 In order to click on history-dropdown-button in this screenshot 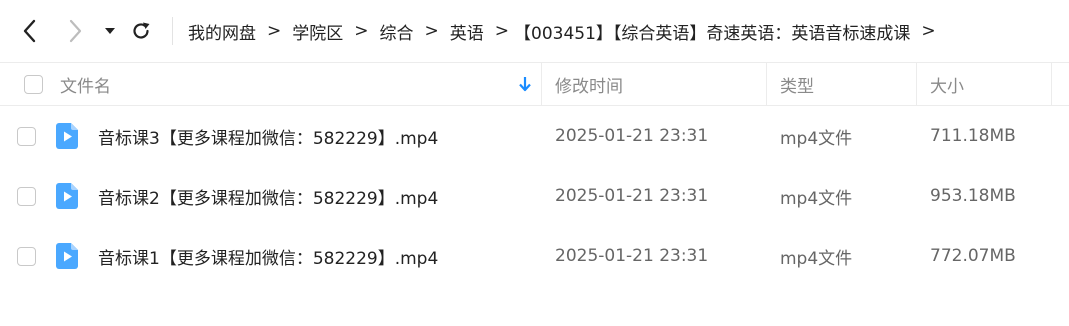, I will do `click(110, 31)`.